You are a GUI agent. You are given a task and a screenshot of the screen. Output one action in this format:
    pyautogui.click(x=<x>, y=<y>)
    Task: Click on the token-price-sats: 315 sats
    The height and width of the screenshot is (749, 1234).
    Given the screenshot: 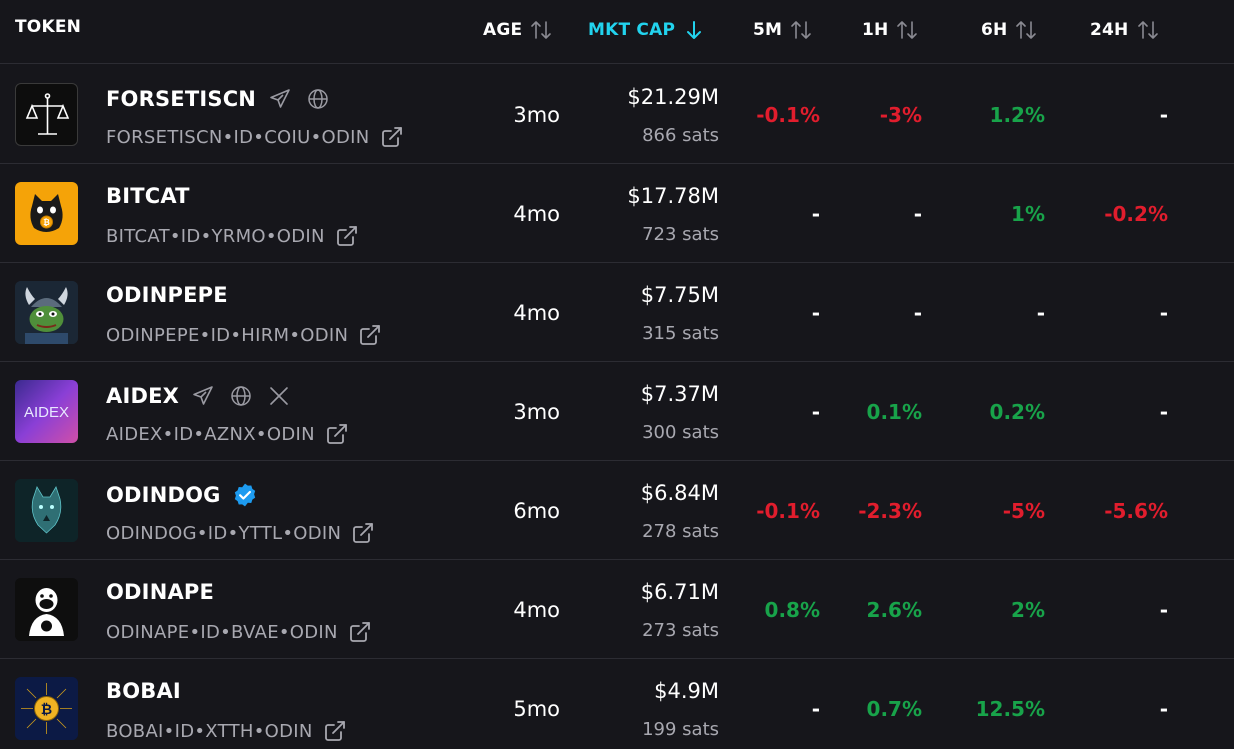 What is the action you would take?
    pyautogui.click(x=680, y=333)
    